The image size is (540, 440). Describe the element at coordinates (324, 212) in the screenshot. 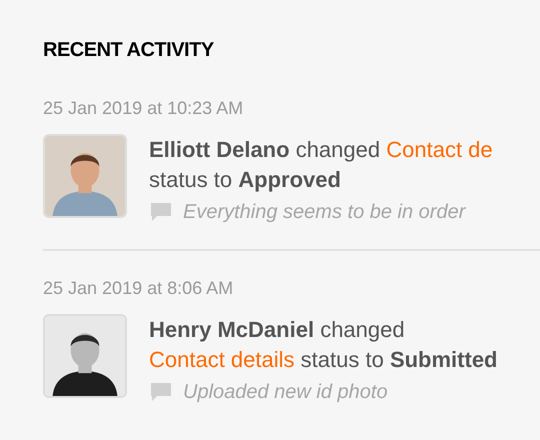

I see `comment-text: Everything seems to be in order` at that location.